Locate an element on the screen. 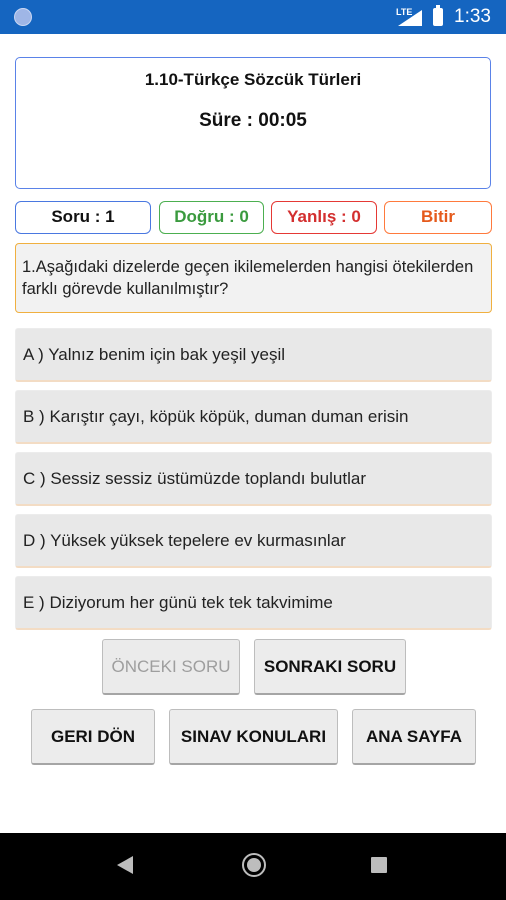 This screenshot has height=900, width=506. nav-recents-icon is located at coordinates (379, 865).